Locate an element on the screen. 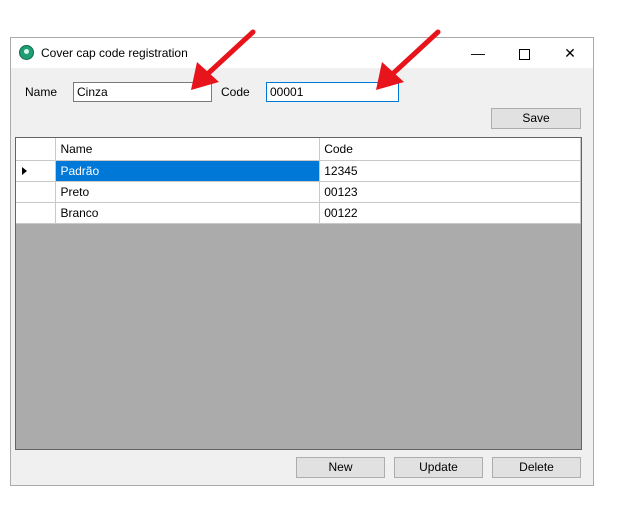 The width and height of the screenshot is (627, 516). table-row: Branco 00122 is located at coordinates (298, 213).